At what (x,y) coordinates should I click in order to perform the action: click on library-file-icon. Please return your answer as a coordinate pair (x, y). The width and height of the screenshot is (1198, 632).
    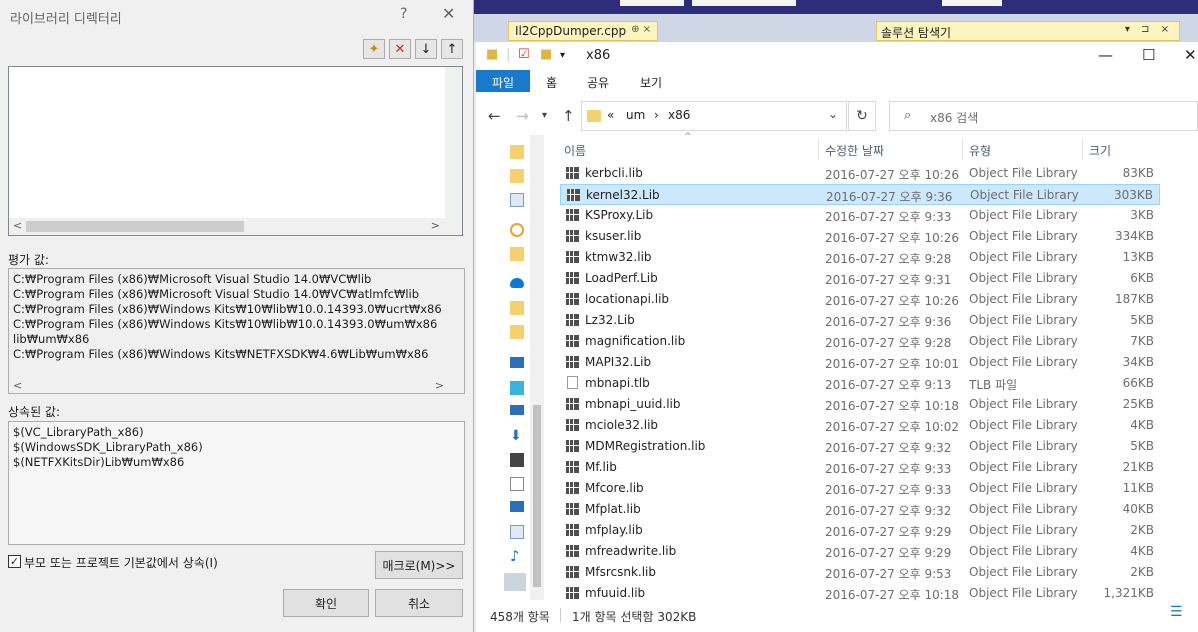
    Looking at the image, I should click on (572, 257).